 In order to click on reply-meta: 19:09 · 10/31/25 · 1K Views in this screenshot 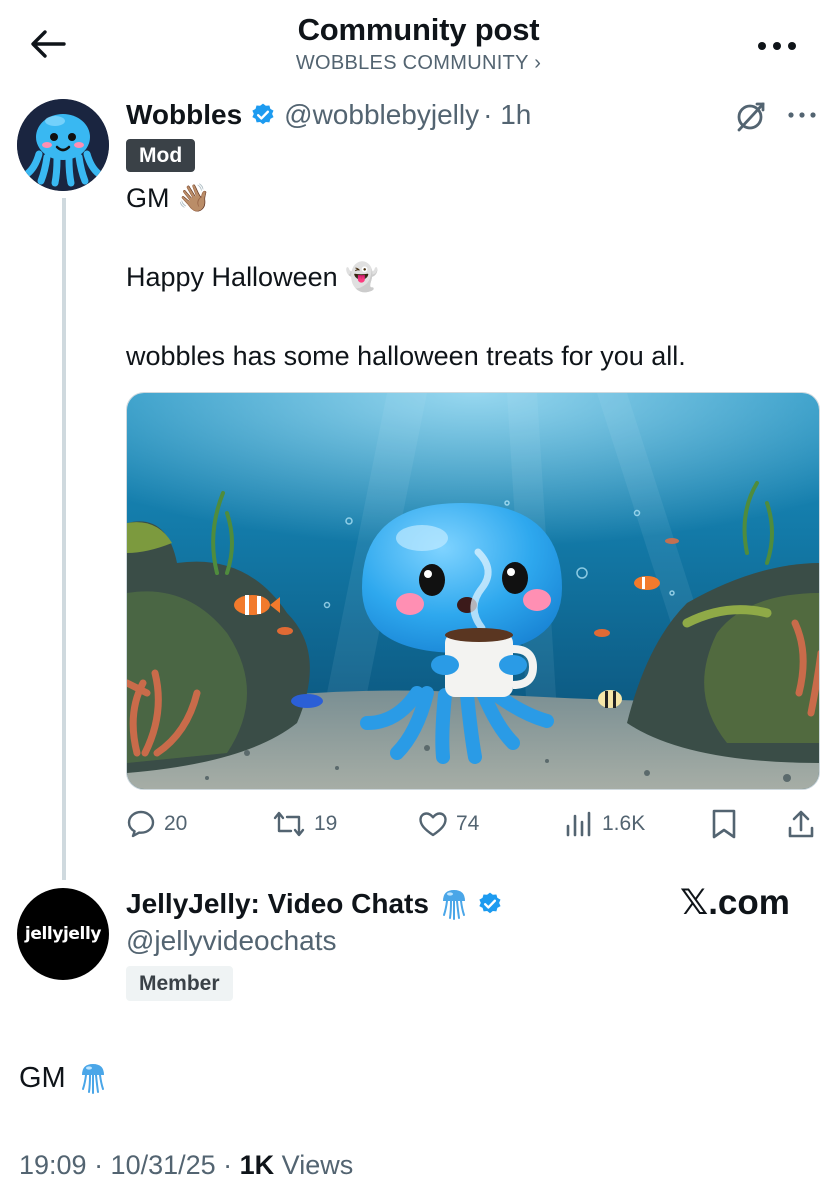, I will do `click(186, 1165)`.